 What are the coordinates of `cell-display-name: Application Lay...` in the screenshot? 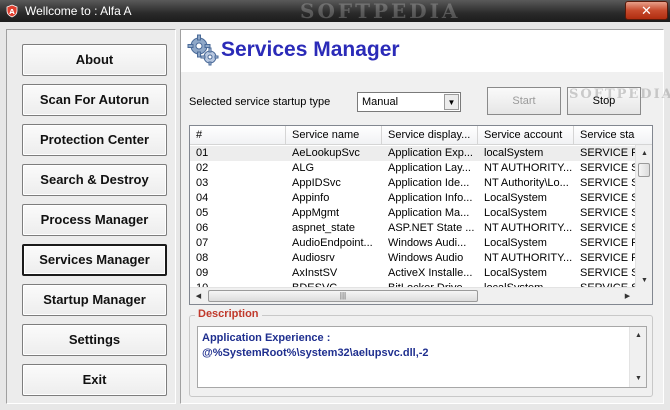 It's located at (429, 168).